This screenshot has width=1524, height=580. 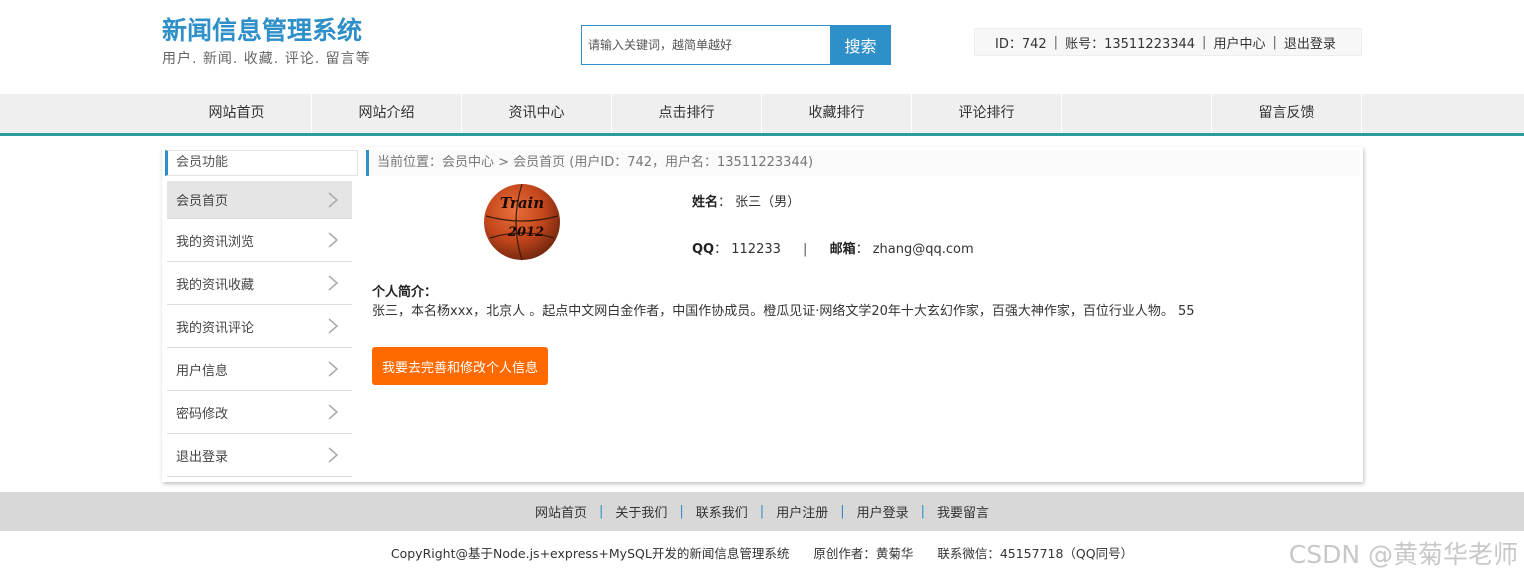 What do you see at coordinates (202, 201) in the screenshot?
I see `sidebar-item-label: 会员首页` at bounding box center [202, 201].